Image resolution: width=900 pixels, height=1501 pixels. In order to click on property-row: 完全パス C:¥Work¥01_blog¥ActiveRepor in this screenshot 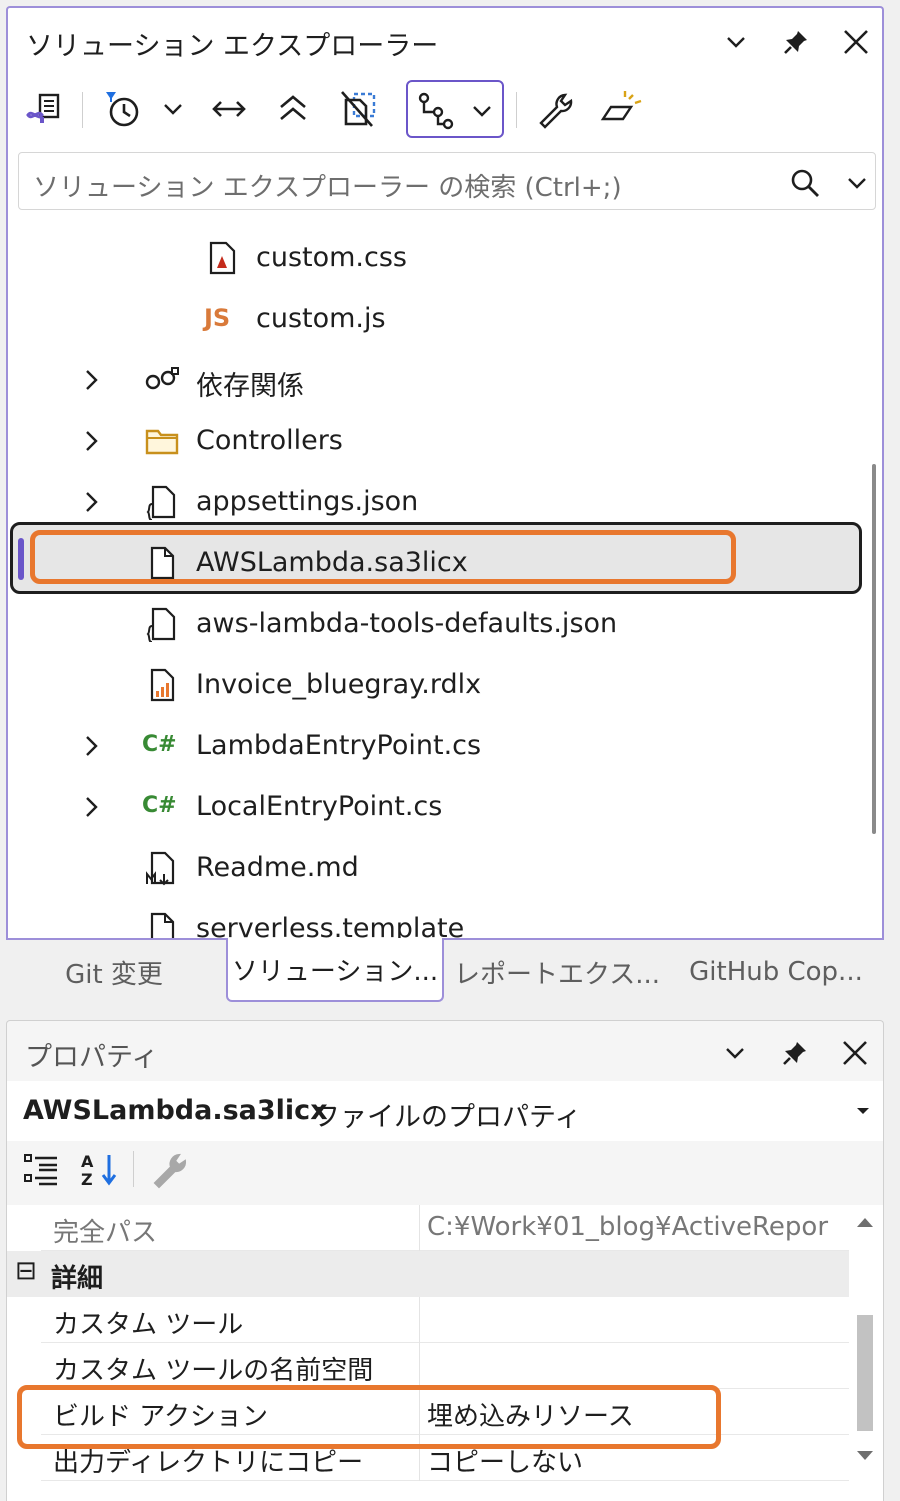, I will do `click(445, 1228)`.